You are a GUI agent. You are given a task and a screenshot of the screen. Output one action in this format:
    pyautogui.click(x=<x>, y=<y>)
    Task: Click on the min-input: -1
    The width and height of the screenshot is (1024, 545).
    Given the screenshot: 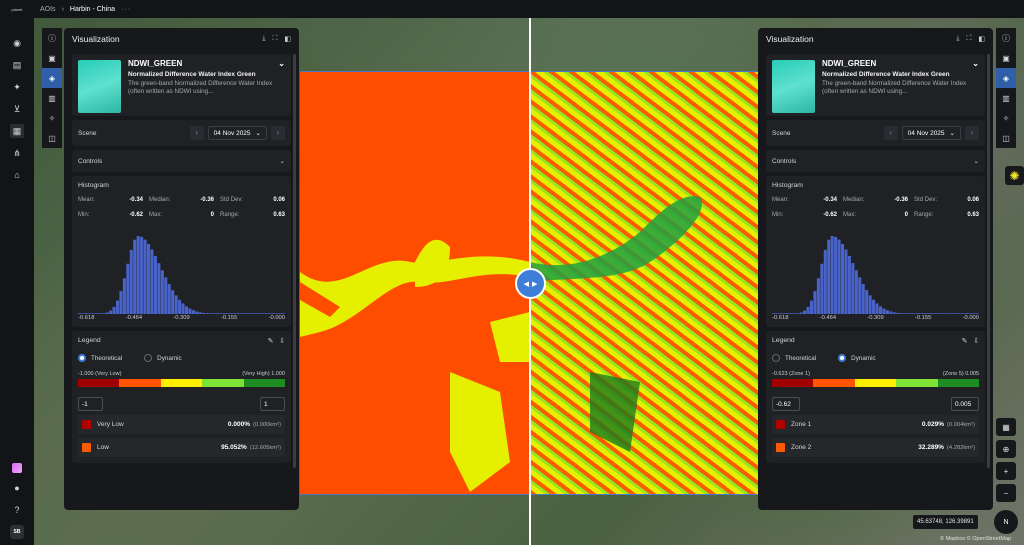 What is the action you would take?
    pyautogui.click(x=90, y=404)
    